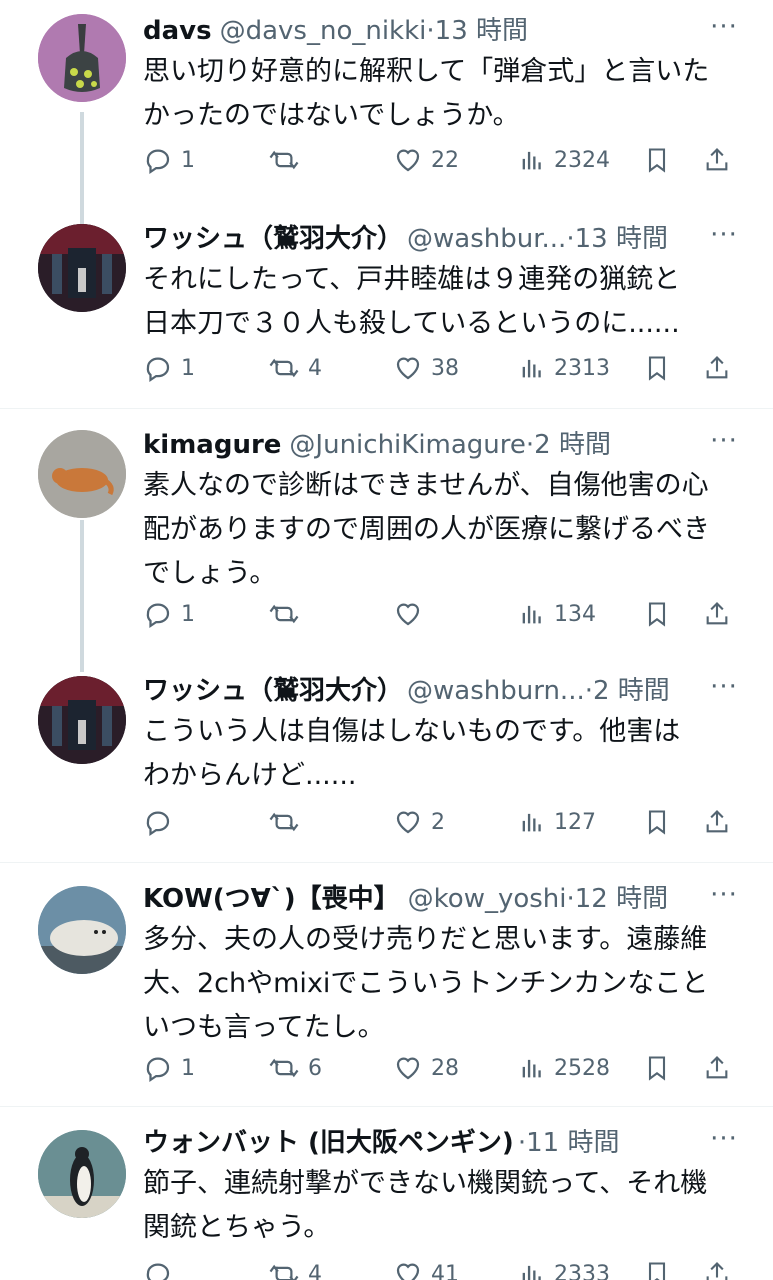 This screenshot has width=773, height=1280. I want to click on text-line: いつも言ってたし。, so click(264, 1027).